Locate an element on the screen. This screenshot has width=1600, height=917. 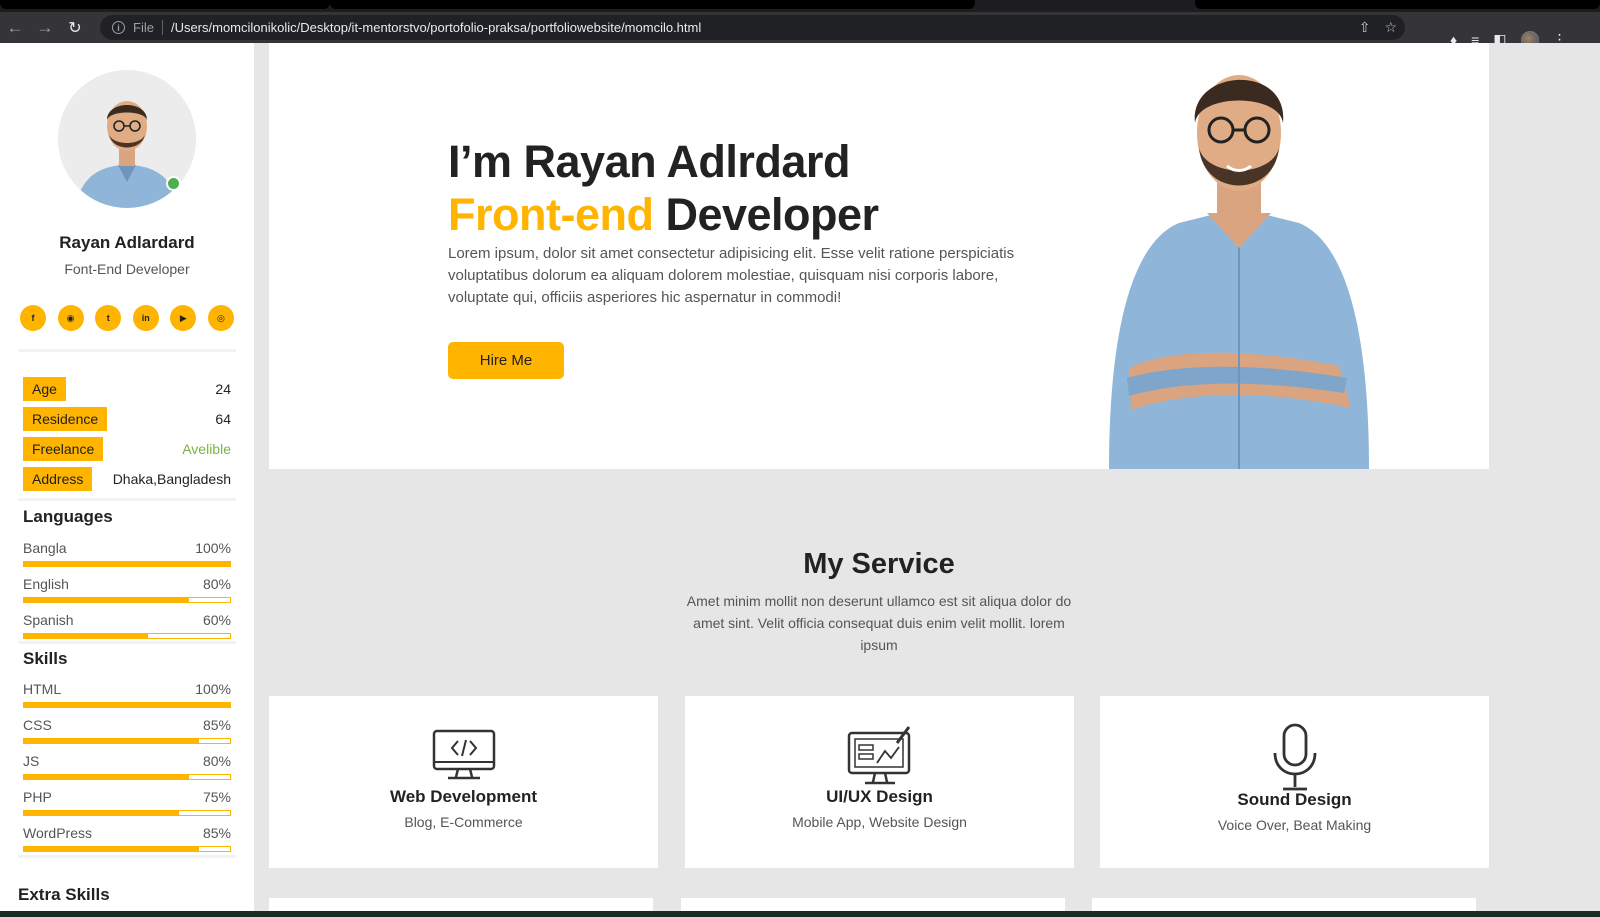
bar-label-row: Spanish 60% is located at coordinates (127, 620).